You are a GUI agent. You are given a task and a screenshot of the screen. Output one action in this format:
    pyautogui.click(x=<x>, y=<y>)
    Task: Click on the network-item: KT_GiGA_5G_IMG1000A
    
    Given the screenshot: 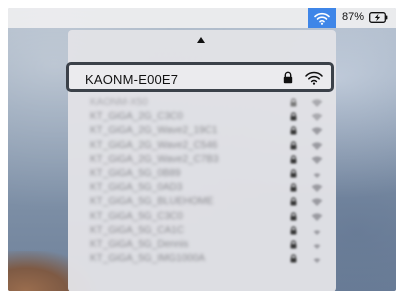 What is the action you would take?
    pyautogui.click(x=202, y=259)
    